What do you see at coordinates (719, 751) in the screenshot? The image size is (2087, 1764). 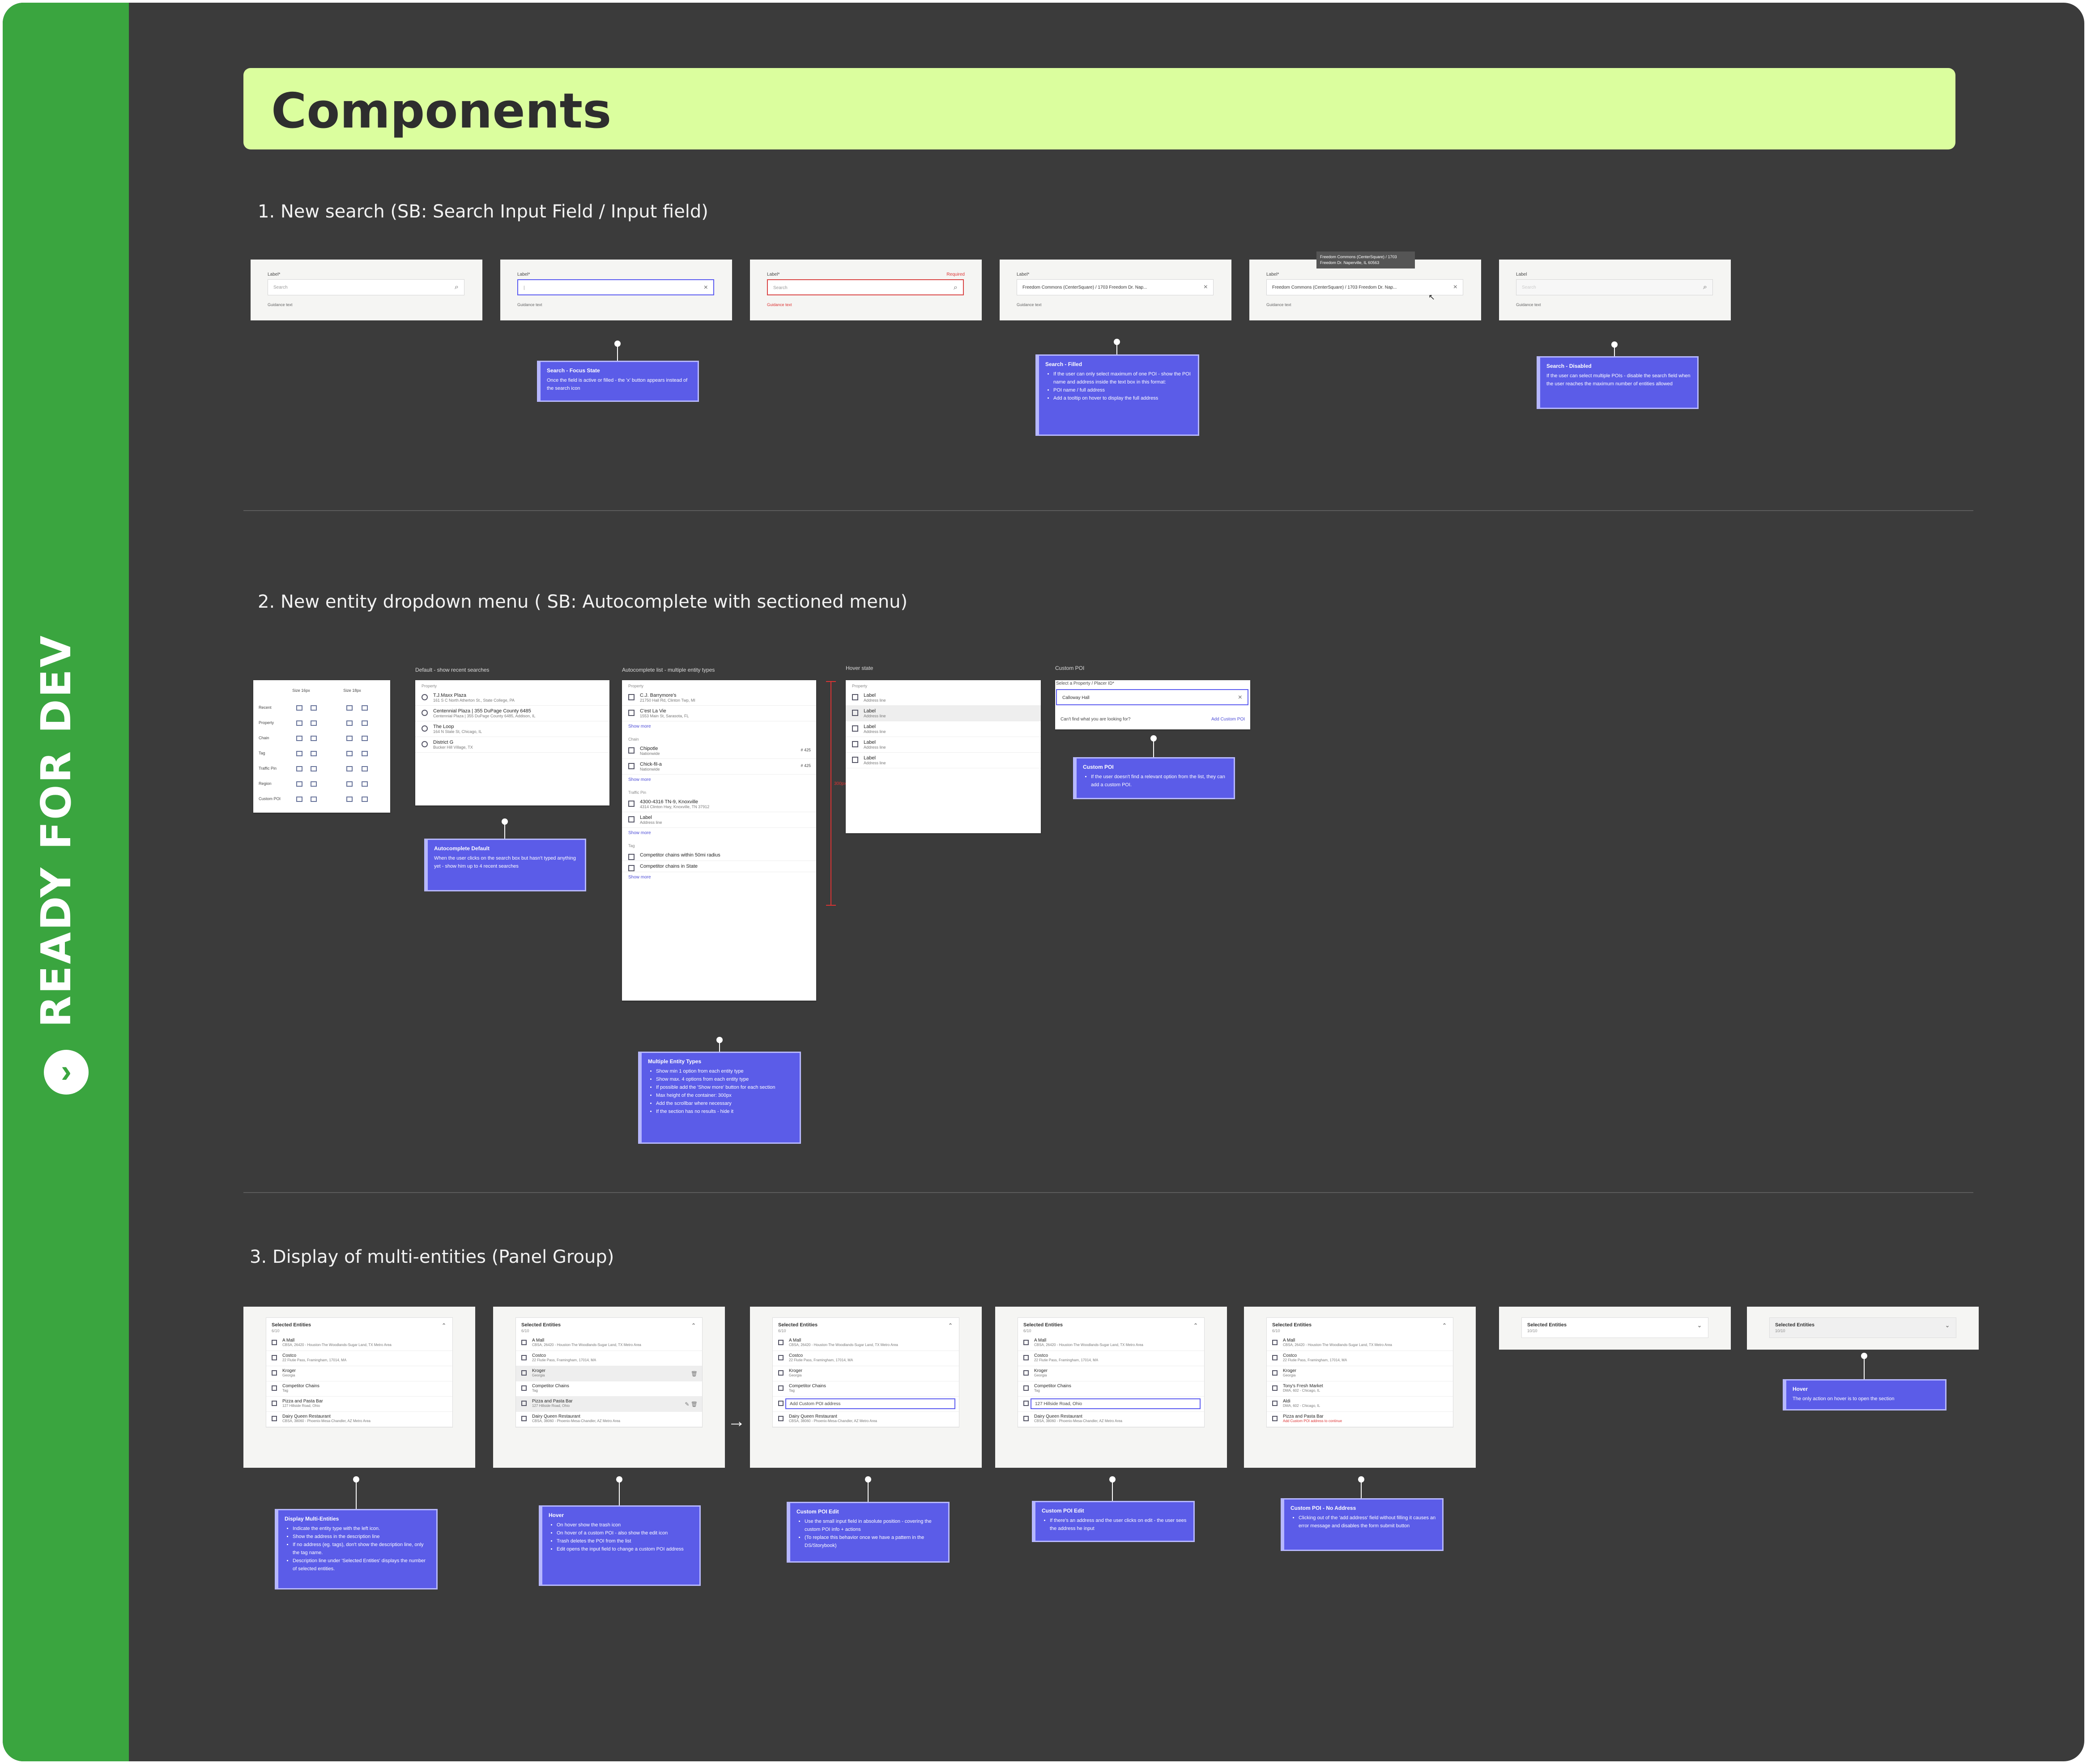 I see `list-item: Chipotle Nationwide # 425` at bounding box center [719, 751].